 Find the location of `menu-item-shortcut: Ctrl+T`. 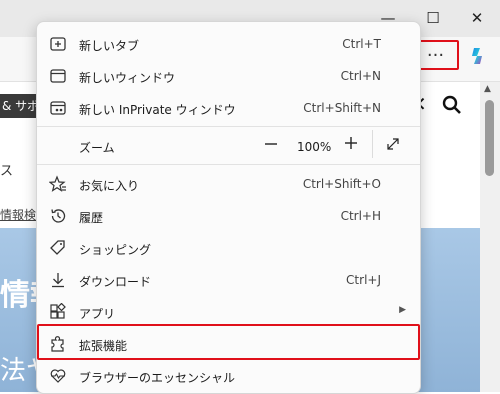

menu-item-shortcut: Ctrl+T is located at coordinates (361, 44).